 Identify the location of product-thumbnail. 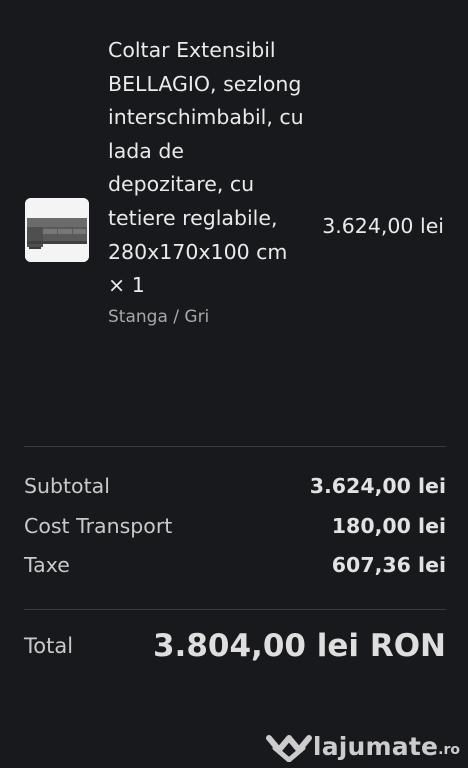
(57, 230).